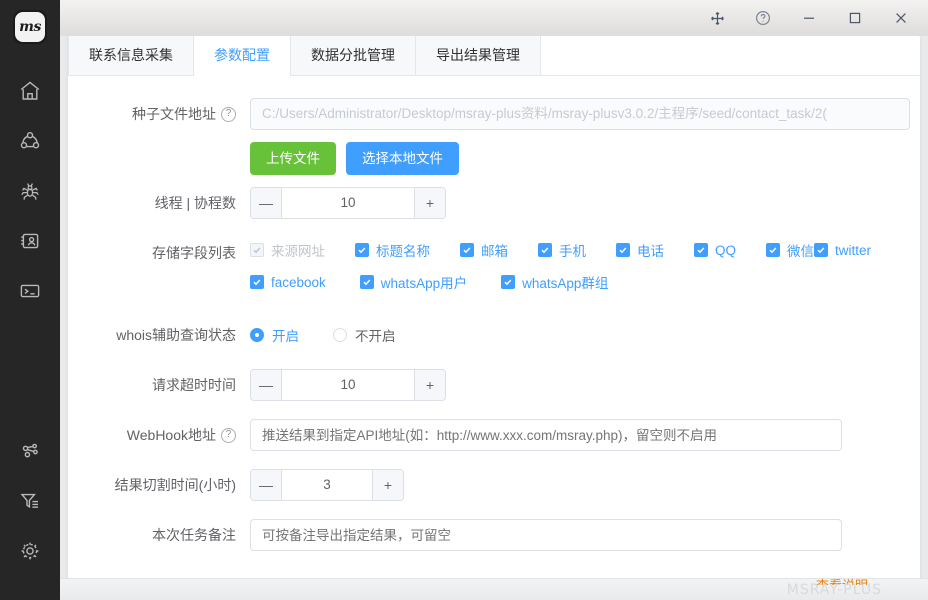 The image size is (928, 600). I want to click on radio-whois-enabled: 开启, so click(274, 335).